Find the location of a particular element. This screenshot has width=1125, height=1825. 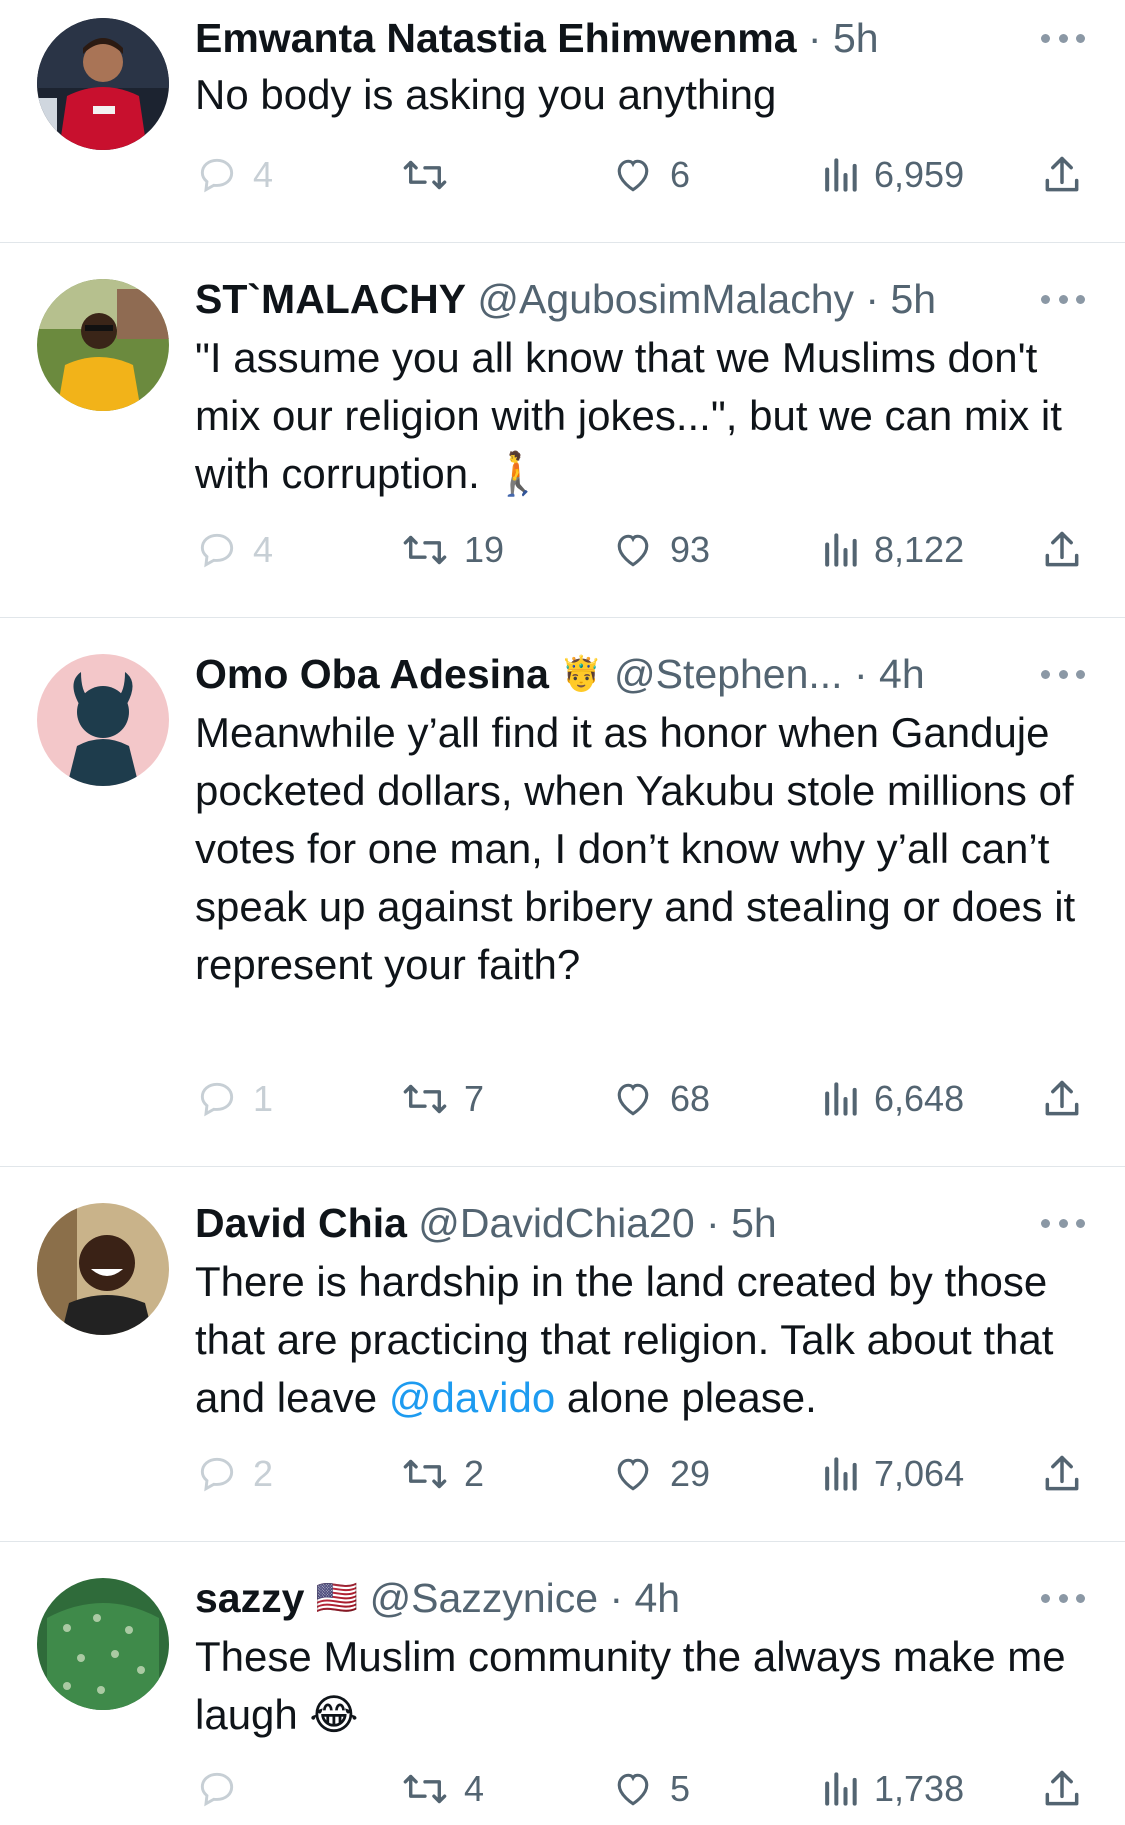

tweet-actions: 1 7 68 6,648 is located at coordinates (640, 1099).